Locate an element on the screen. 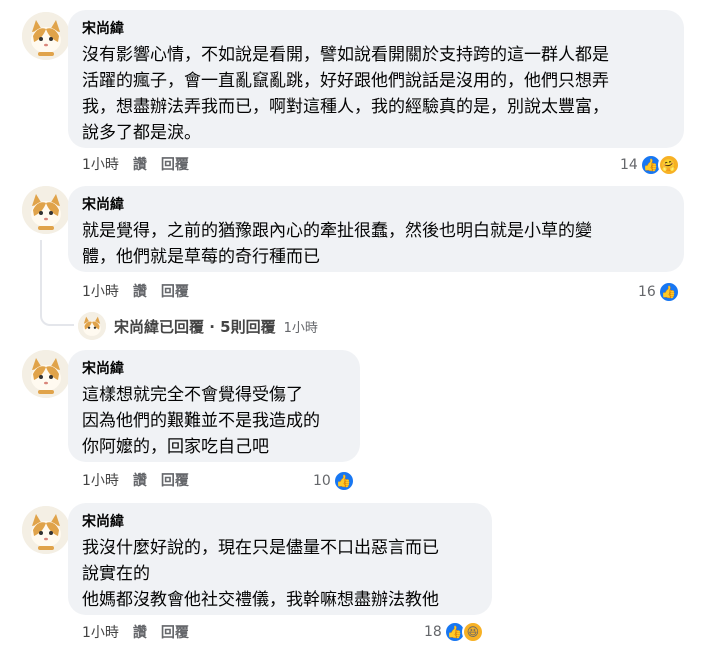  comment-text-line: 就是覺得，之前的猶豫跟內心的牽扯很蠢，然後也明白就是小草的變 is located at coordinates (337, 231).